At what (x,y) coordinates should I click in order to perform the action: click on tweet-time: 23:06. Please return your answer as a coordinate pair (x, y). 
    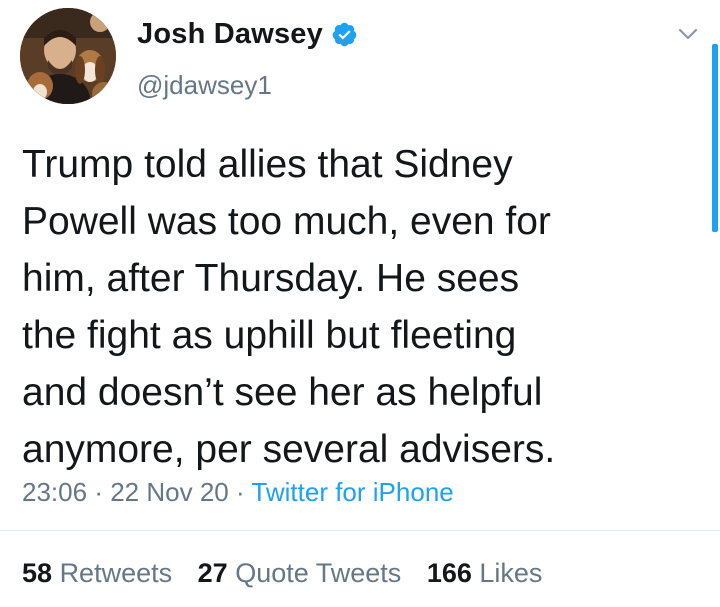
    Looking at the image, I should click on (54, 492).